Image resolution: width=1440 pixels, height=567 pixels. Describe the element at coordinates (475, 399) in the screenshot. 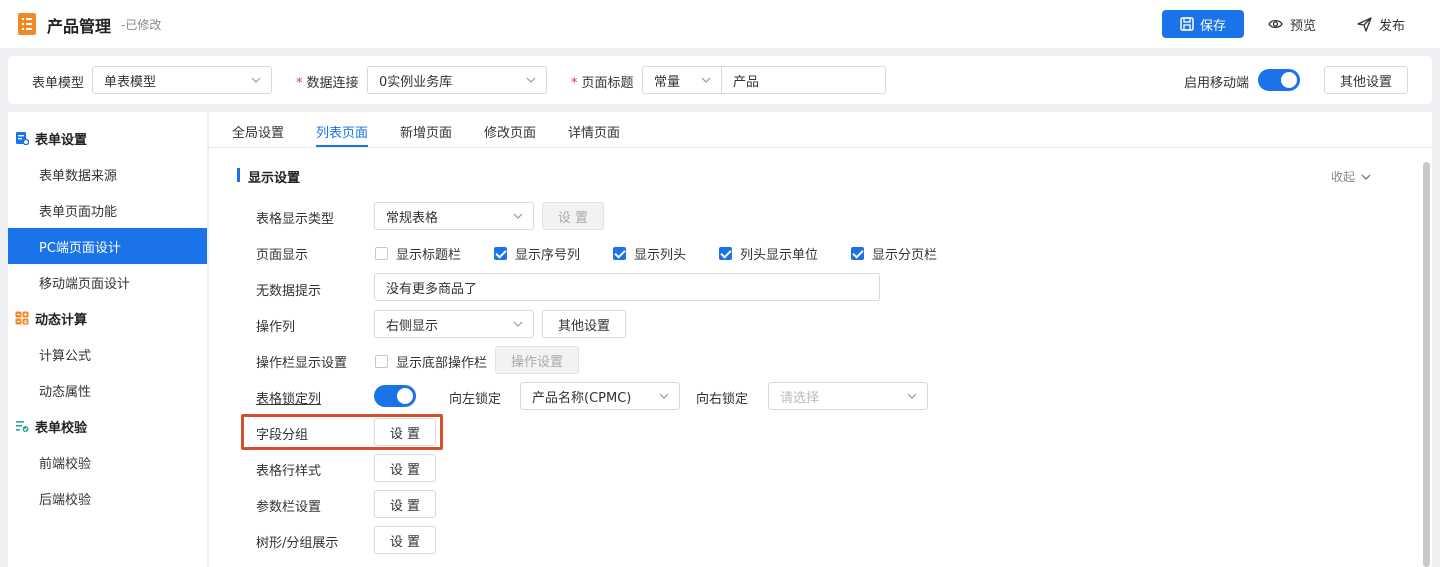

I see `lock-left-label: 向左锁定` at that location.